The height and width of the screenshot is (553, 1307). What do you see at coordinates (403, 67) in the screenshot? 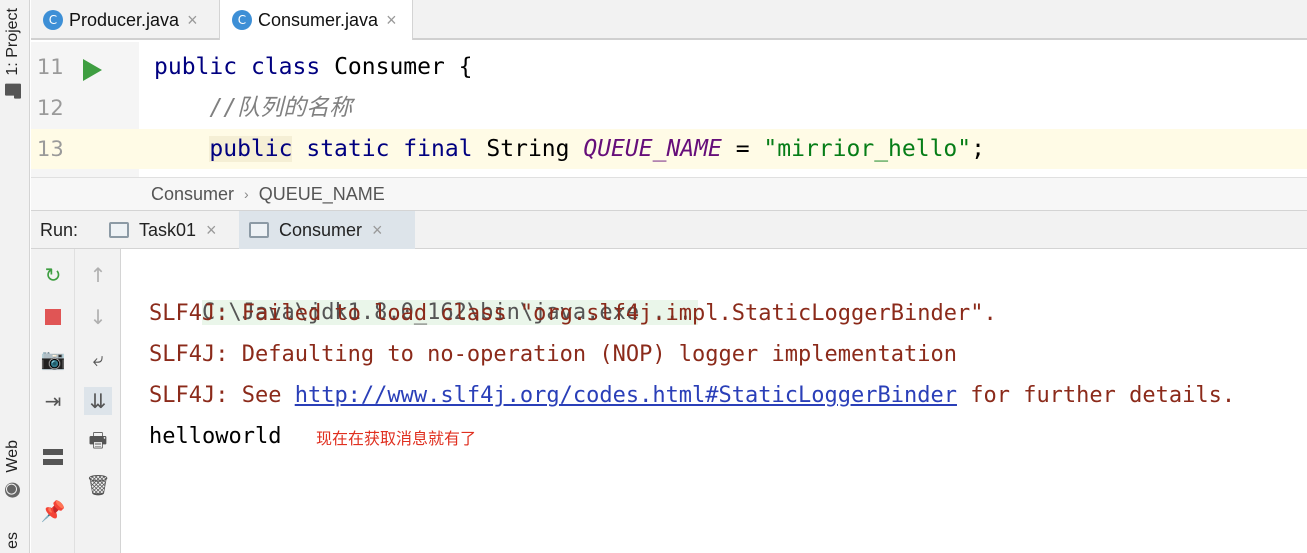
I see `class-name: Consumer {` at bounding box center [403, 67].